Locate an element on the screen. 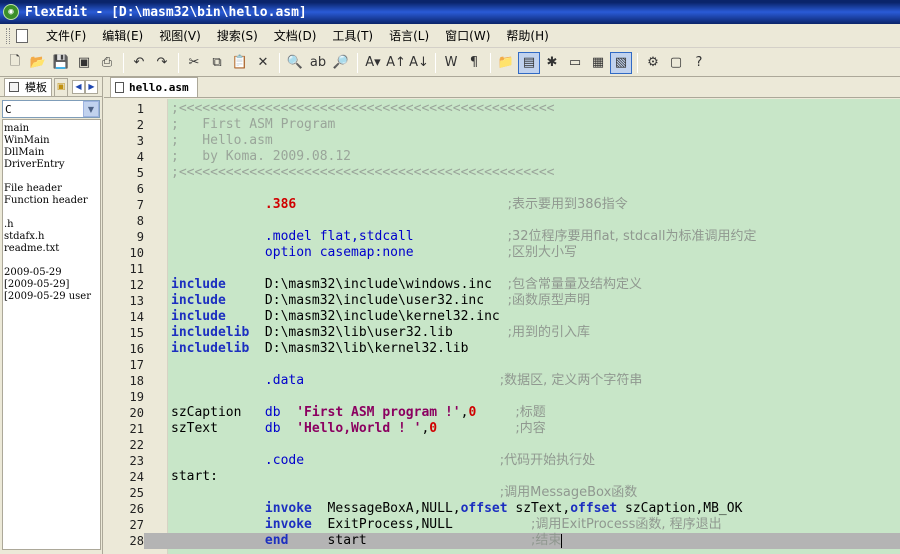 The image size is (900, 554). menu-edit: 编辑(E) is located at coordinates (122, 35).